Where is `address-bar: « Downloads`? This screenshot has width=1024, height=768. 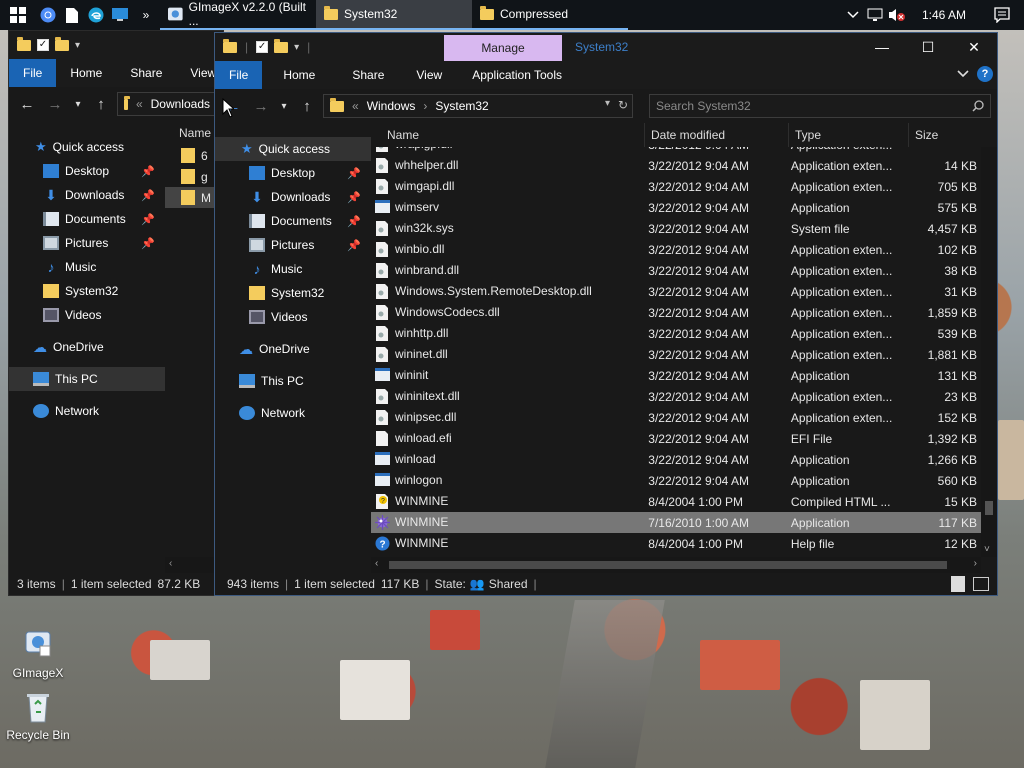 address-bar: « Downloads is located at coordinates (167, 104).